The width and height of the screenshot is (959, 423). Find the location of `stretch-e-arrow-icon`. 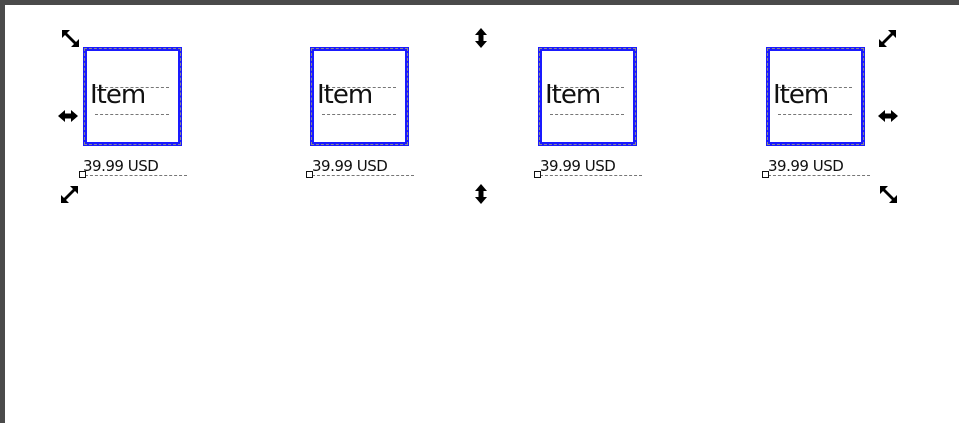

stretch-e-arrow-icon is located at coordinates (888, 116).